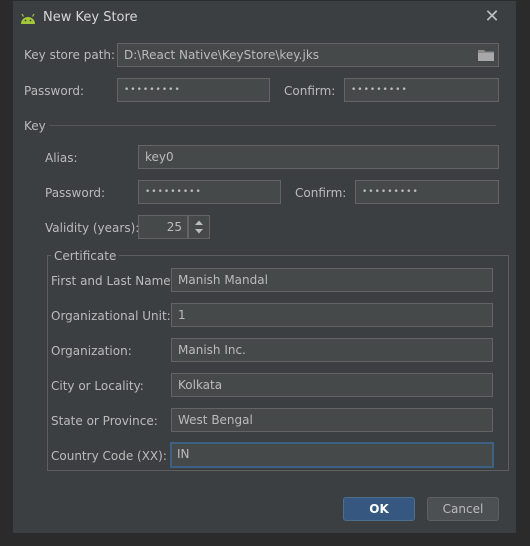 Image resolution: width=530 pixels, height=546 pixels. Describe the element at coordinates (104, 421) in the screenshot. I see `state-label: State or Province:` at that location.